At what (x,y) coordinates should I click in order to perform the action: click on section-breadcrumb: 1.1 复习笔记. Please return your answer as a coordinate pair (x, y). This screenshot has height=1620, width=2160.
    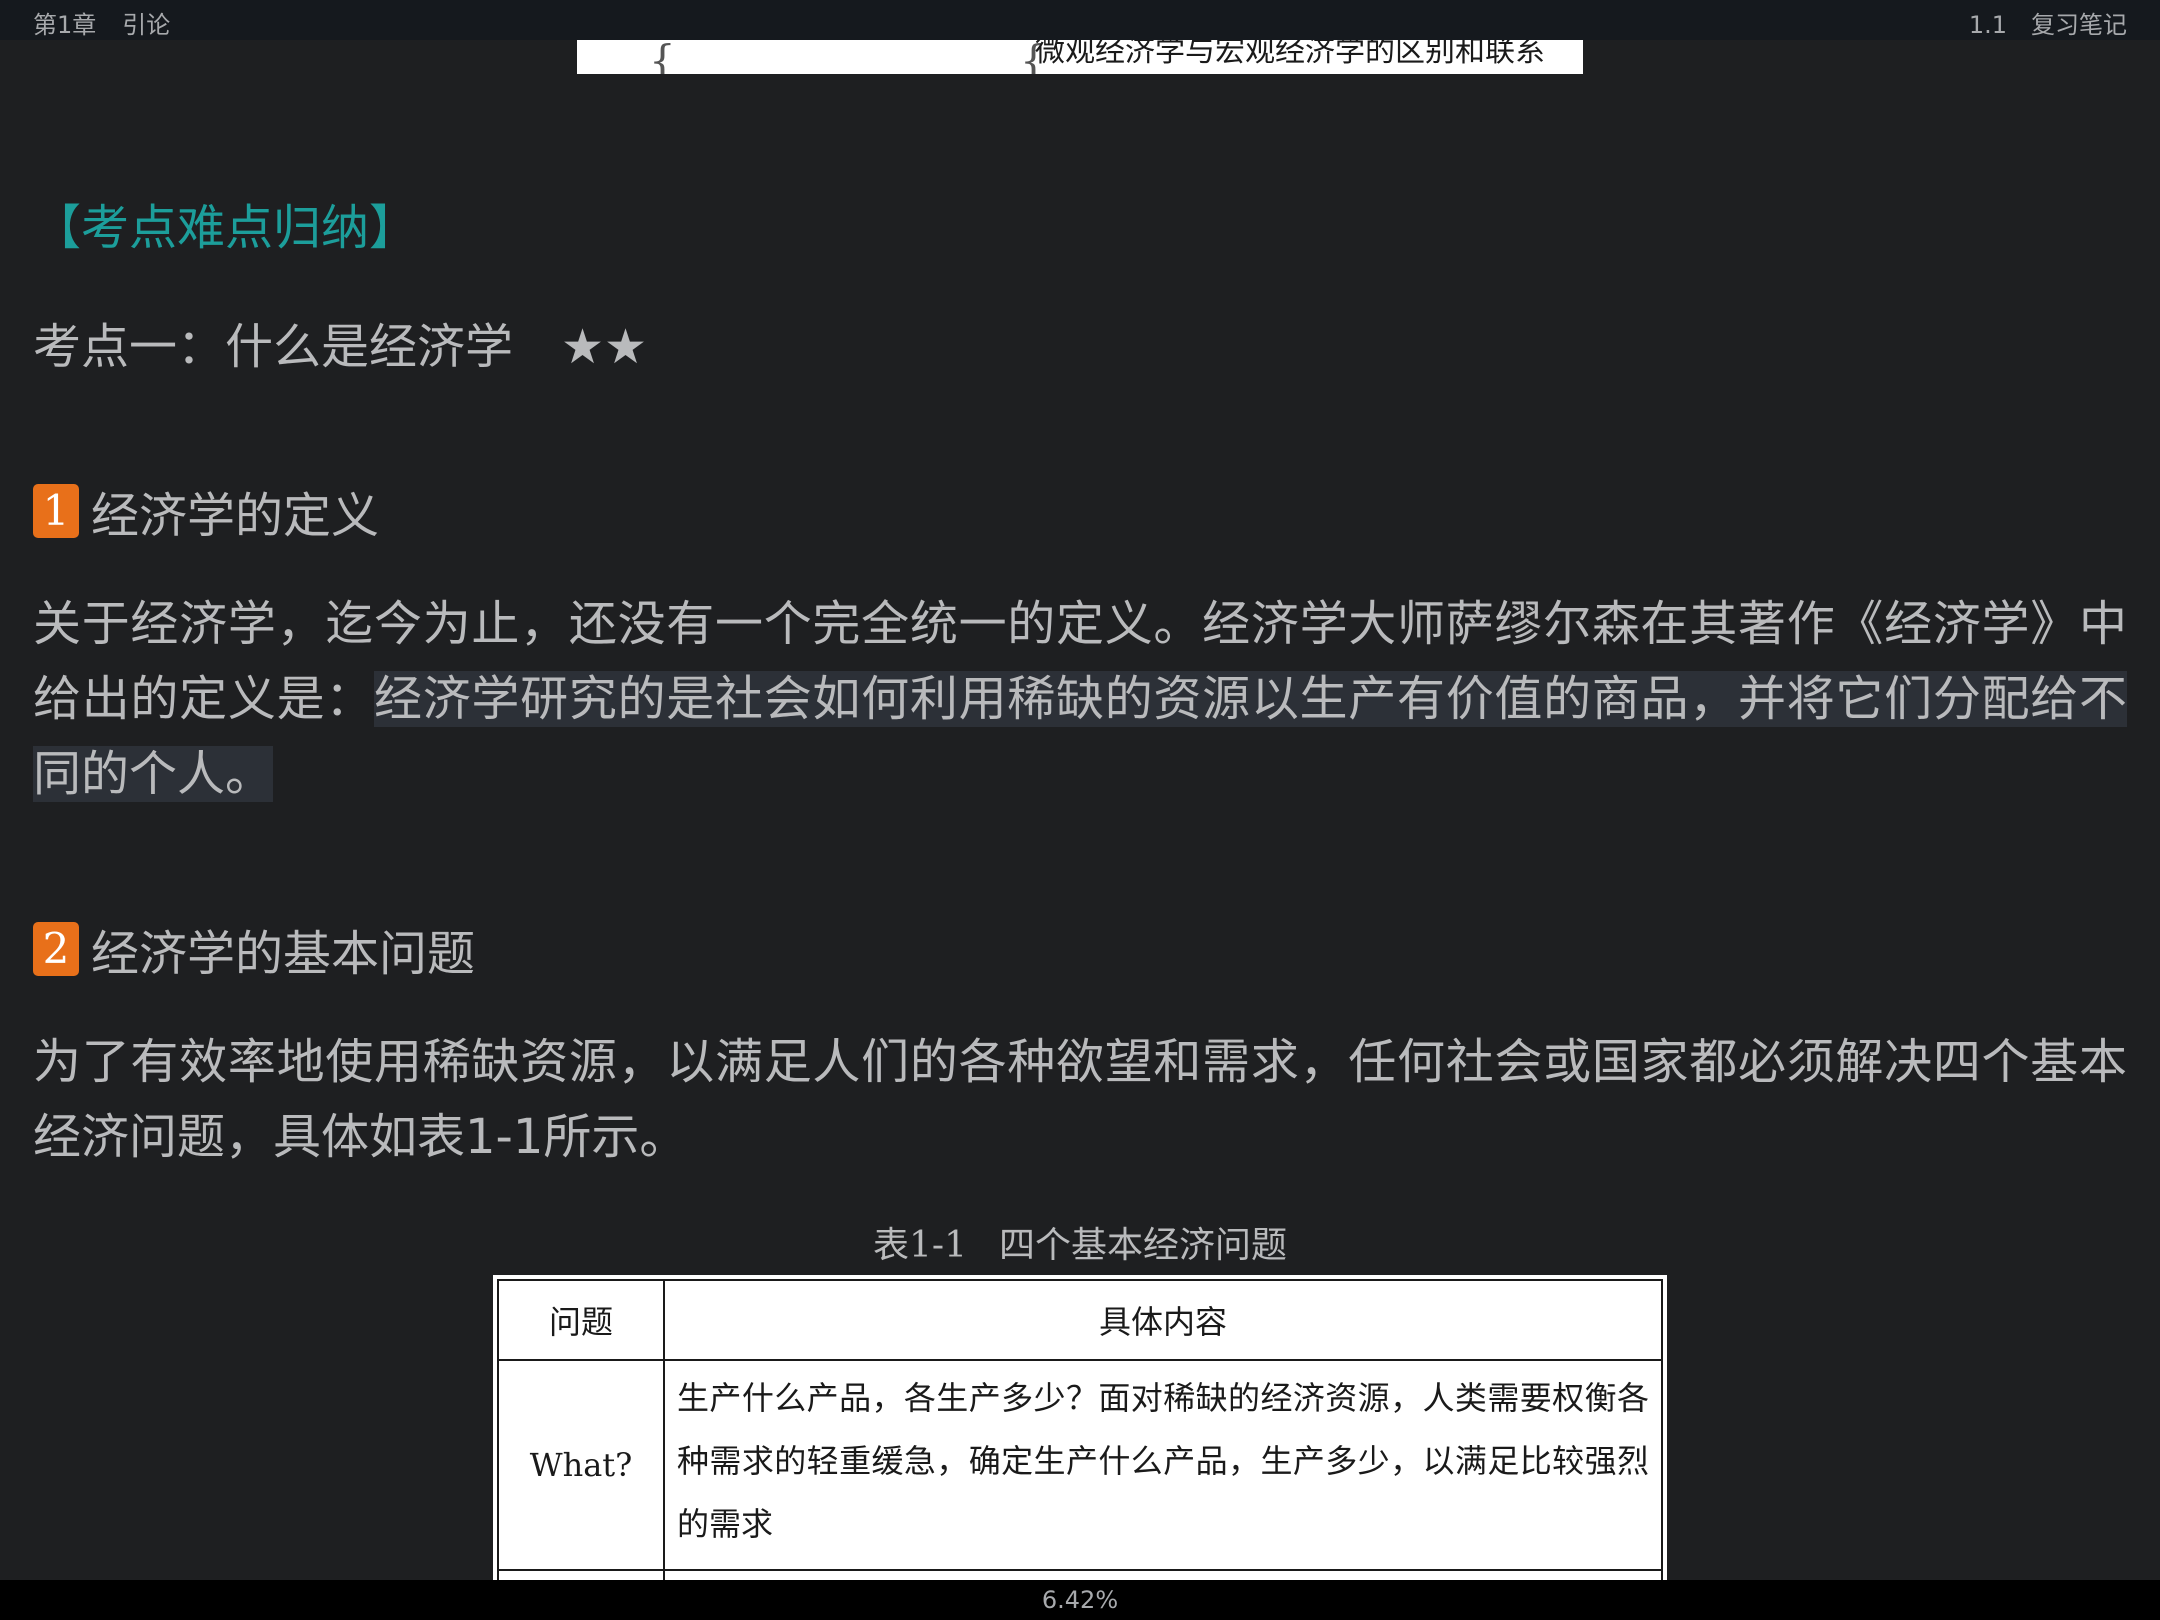
    Looking at the image, I should click on (2036, 22).